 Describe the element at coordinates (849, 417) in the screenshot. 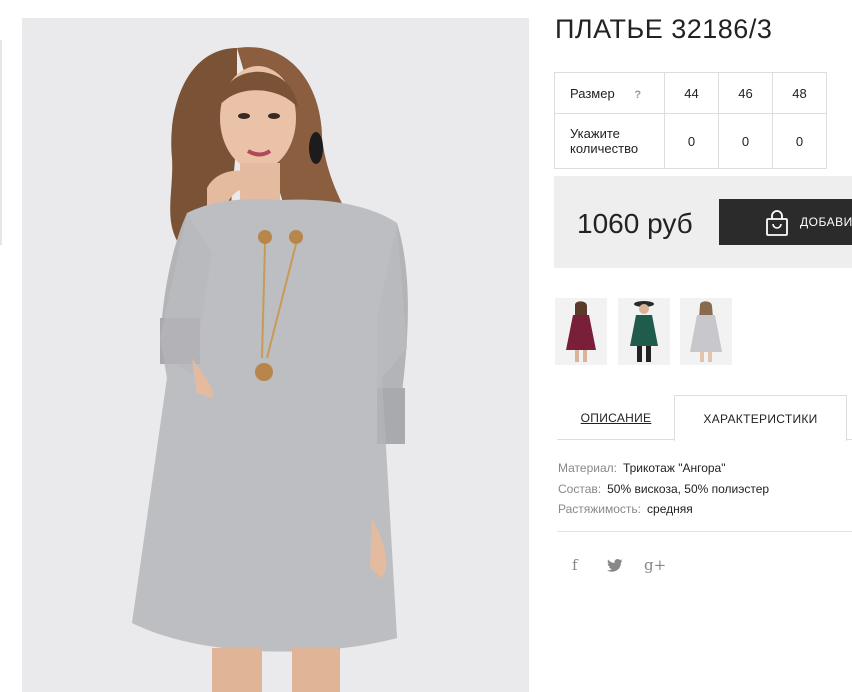

I see `tab-underline-rest` at that location.